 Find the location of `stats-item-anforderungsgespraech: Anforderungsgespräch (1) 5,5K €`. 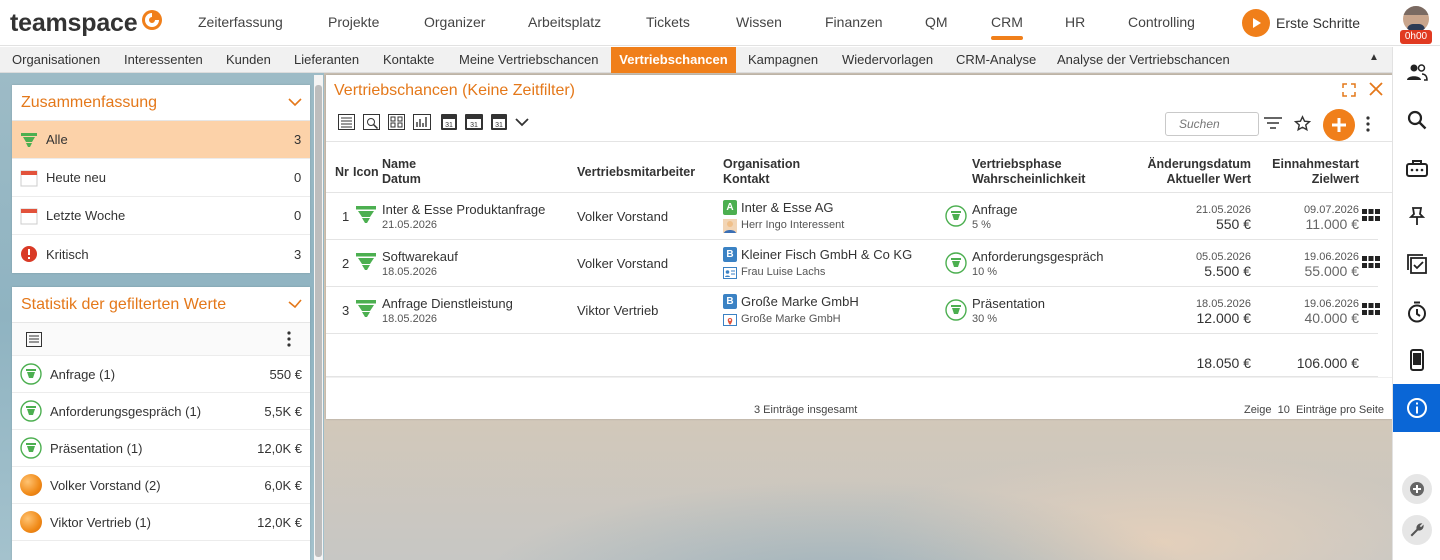

stats-item-anforderungsgespraech: Anforderungsgespräch (1) 5,5K € is located at coordinates (161, 411).